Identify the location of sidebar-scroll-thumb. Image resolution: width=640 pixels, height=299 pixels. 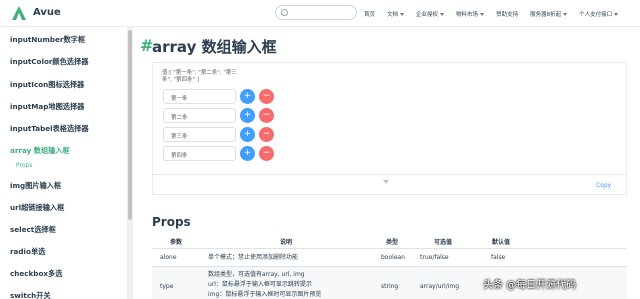
(130, 125).